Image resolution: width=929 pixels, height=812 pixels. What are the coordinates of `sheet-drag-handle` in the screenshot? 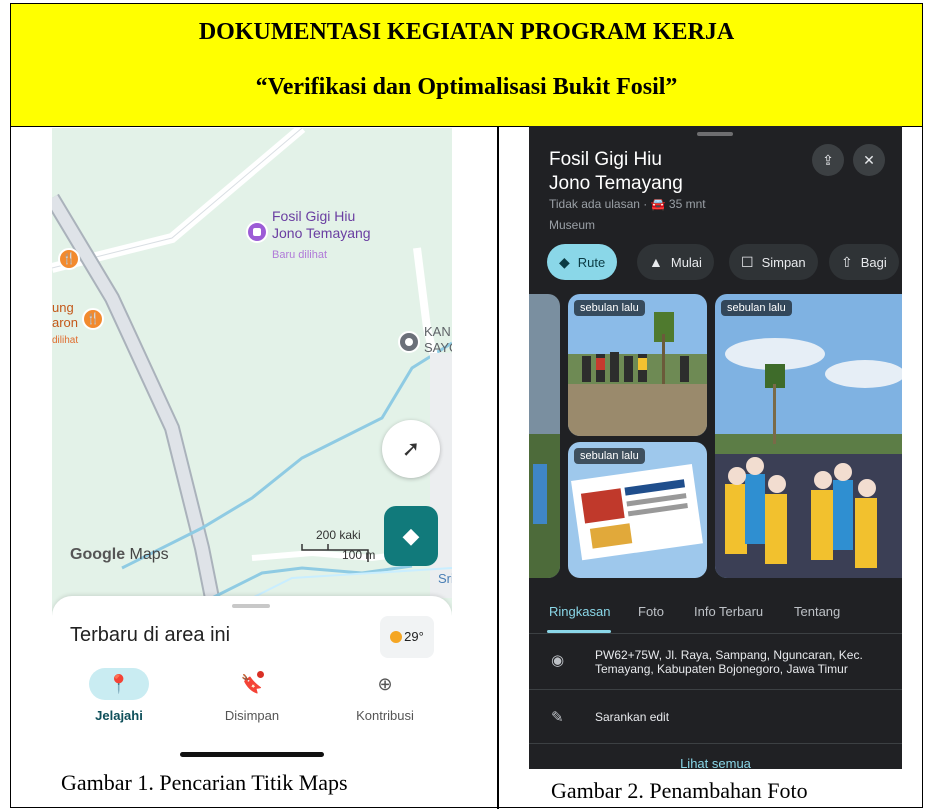 It's located at (251, 606).